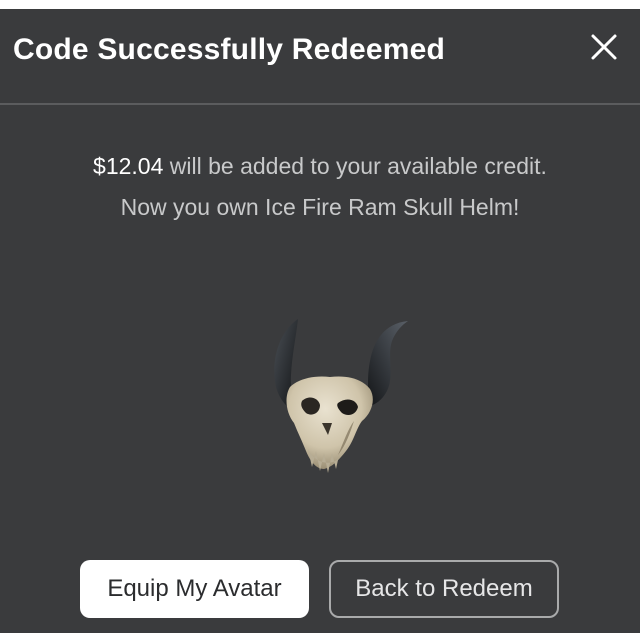  I want to click on close-button, so click(604, 47).